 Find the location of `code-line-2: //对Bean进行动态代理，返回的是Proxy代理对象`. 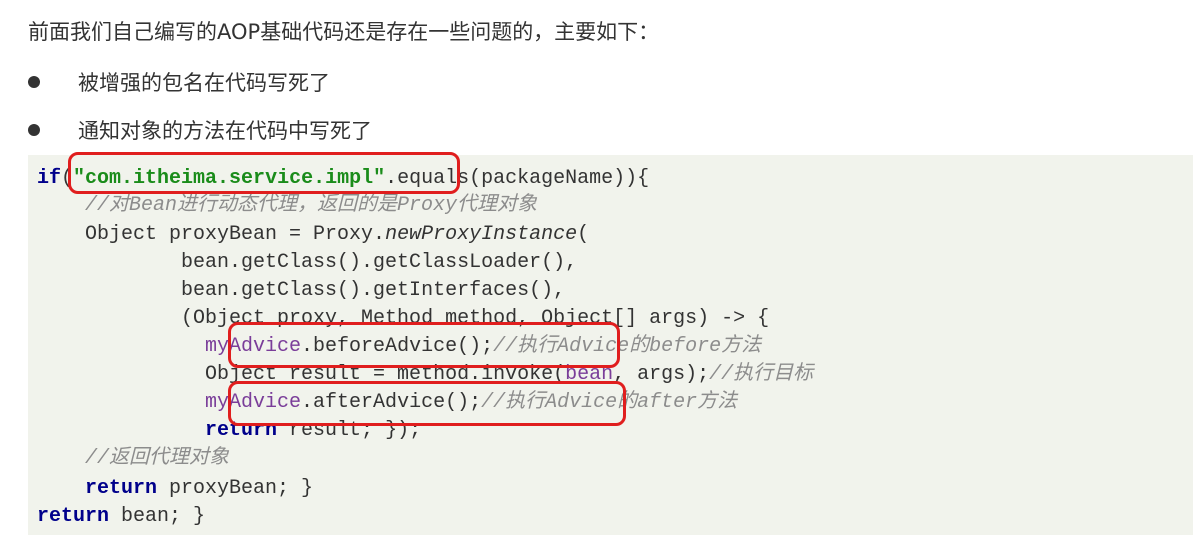

code-line-2: //对Bean进行动态代理，返回的是Proxy代理对象 is located at coordinates (287, 206).